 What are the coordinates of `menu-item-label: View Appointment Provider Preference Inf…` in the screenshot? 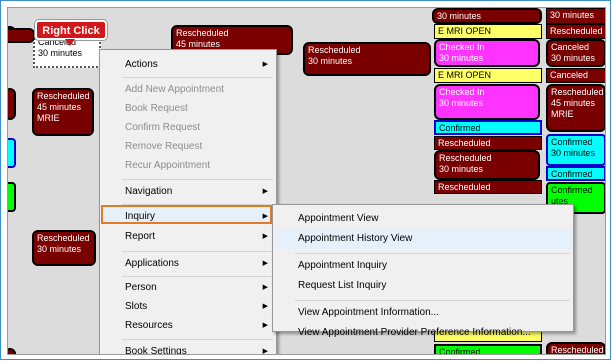 It's located at (414, 332).